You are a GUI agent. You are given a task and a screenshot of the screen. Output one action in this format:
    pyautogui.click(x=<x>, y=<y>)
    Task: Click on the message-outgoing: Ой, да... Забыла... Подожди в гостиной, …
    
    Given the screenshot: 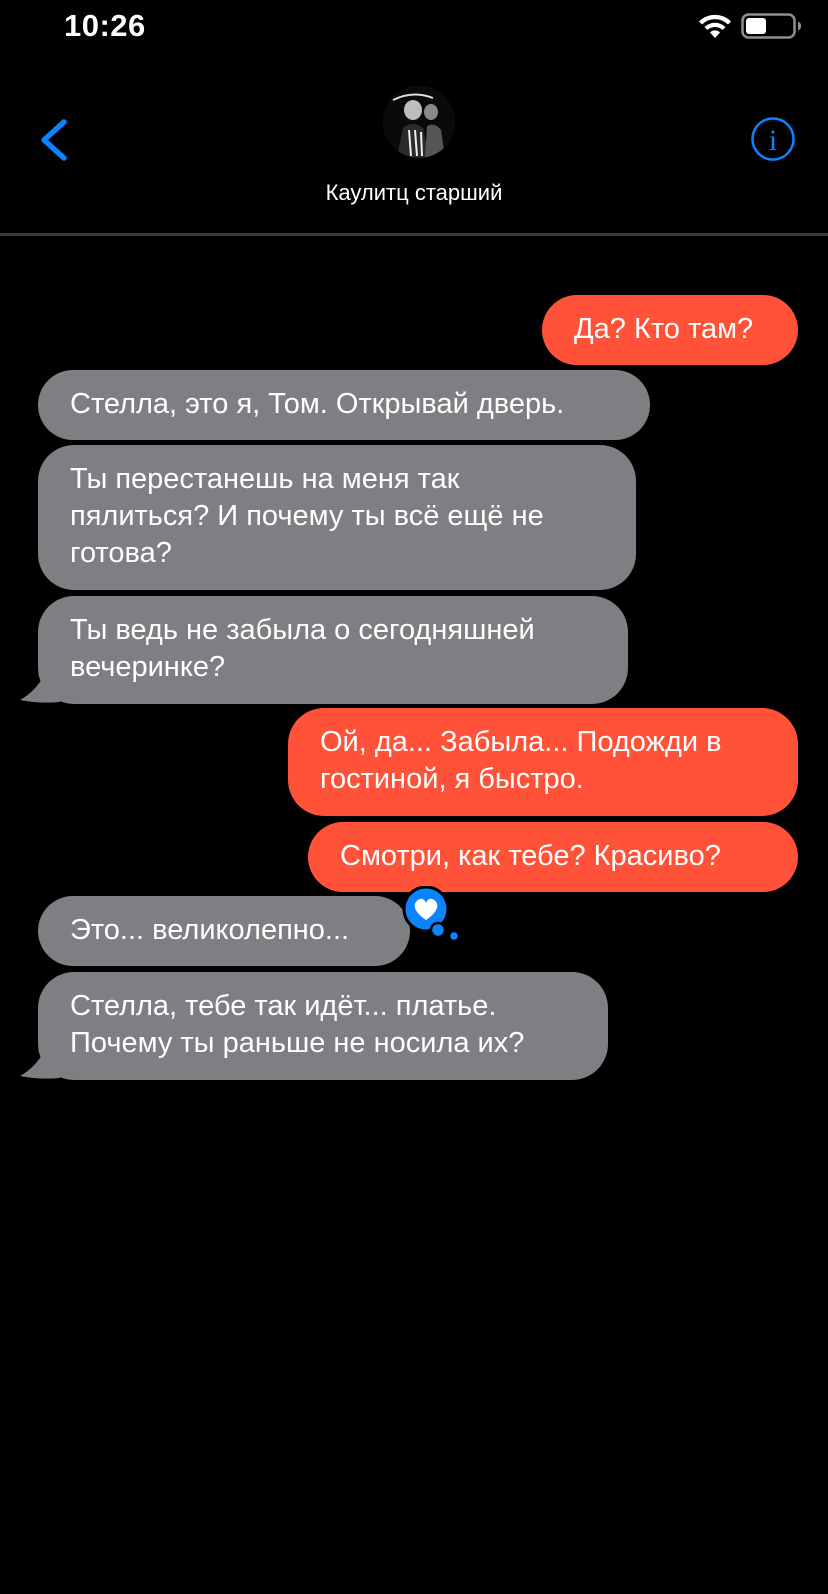 What is the action you would take?
    pyautogui.click(x=543, y=762)
    